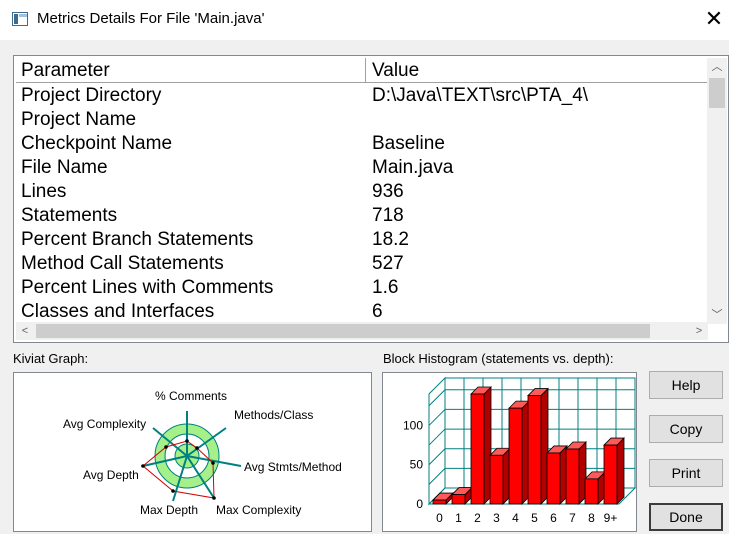 The image size is (729, 534). I want to click on row-parameter: Percent Lines with Comments, so click(147, 287).